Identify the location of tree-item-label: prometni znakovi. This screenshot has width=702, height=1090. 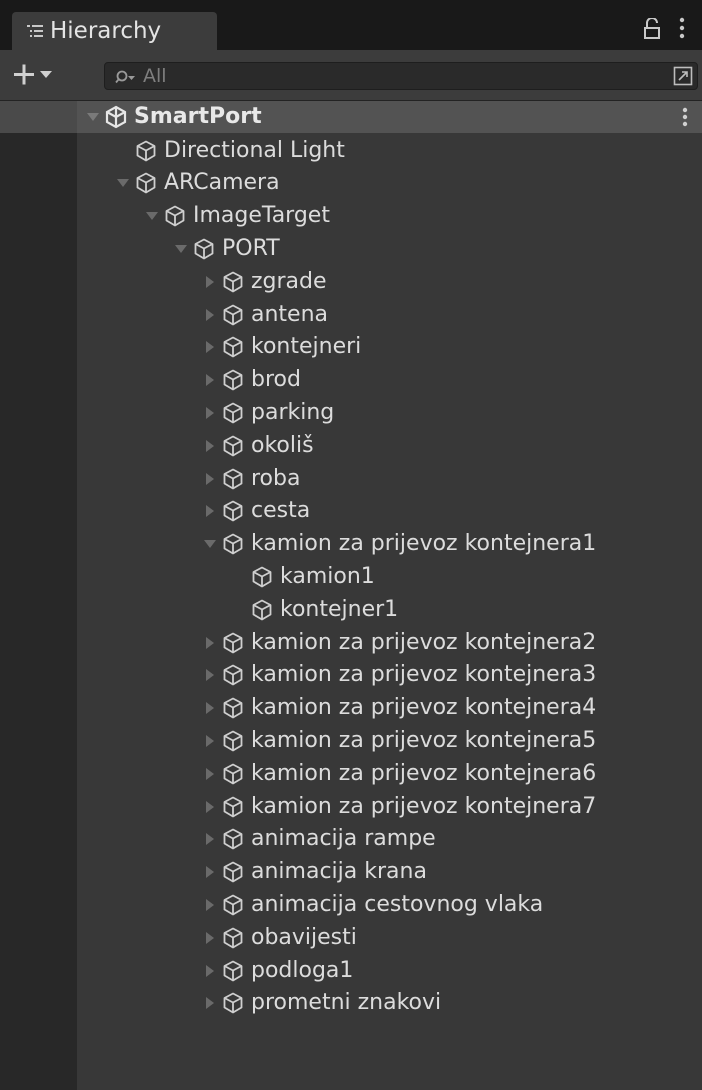
(346, 1003).